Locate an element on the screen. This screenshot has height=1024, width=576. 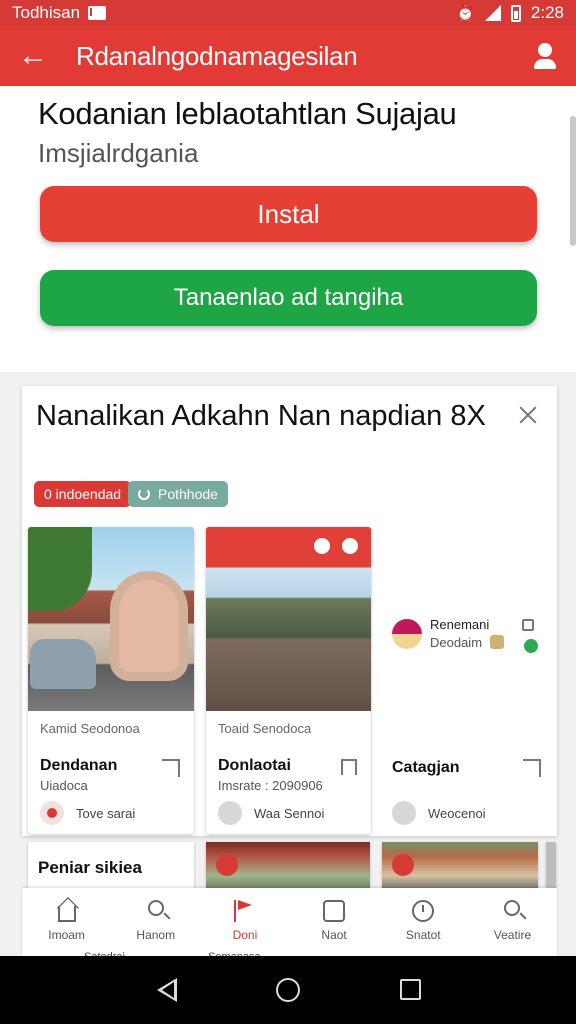
list-item-edge is located at coordinates (551, 866).